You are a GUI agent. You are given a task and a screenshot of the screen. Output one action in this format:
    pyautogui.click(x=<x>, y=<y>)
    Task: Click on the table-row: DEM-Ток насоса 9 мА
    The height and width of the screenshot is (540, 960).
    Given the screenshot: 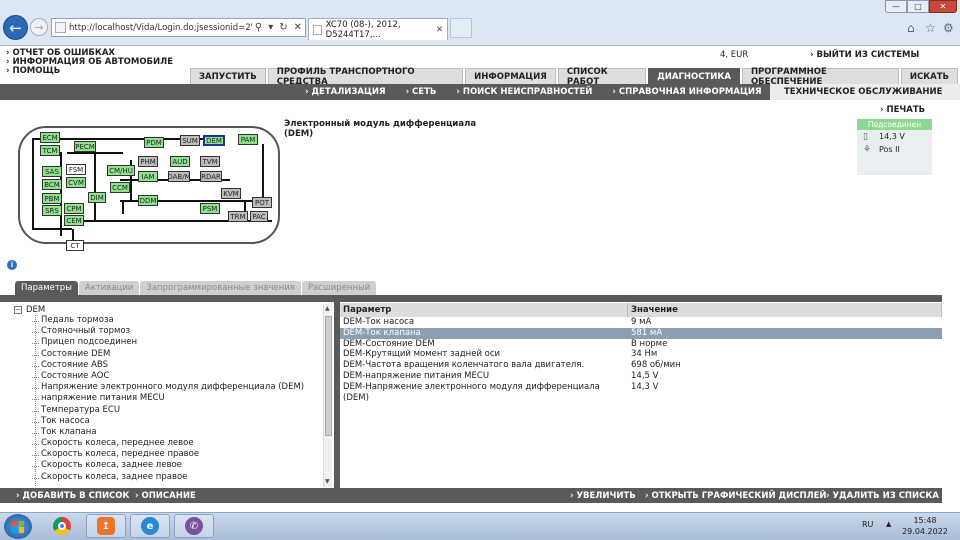 What is the action you would take?
    pyautogui.click(x=641, y=322)
    